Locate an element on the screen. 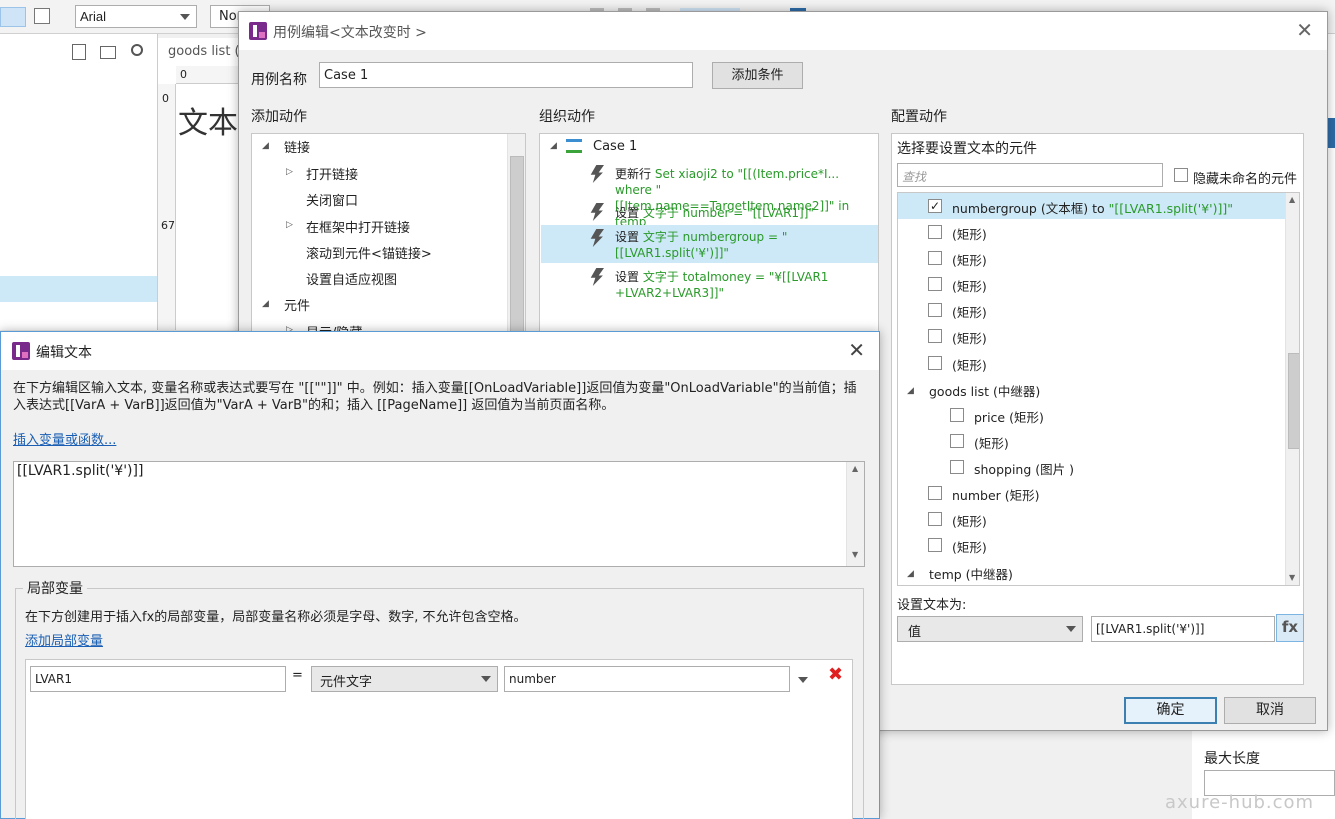 The image size is (1335, 819). var-target-dropdown-icon is located at coordinates (803, 680).